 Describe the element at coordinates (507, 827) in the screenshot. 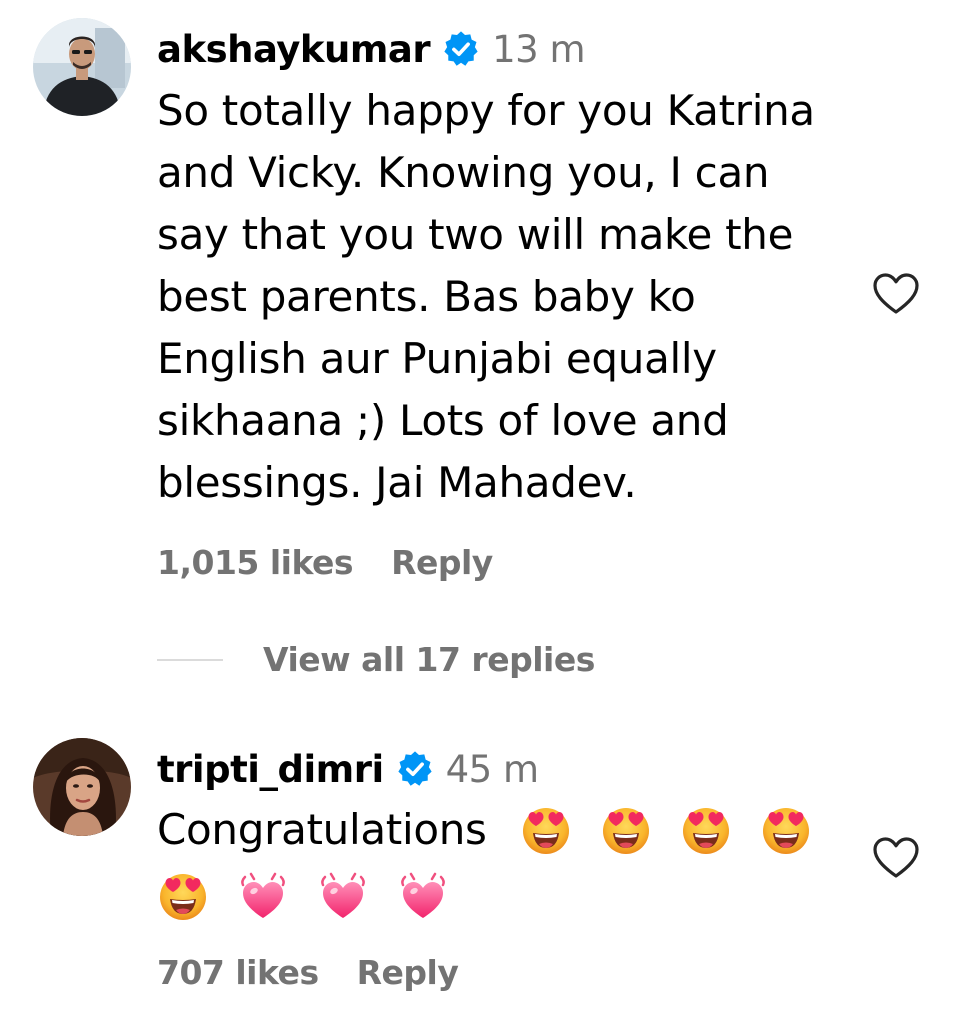

I see `comment-text-line: Congratulations` at that location.